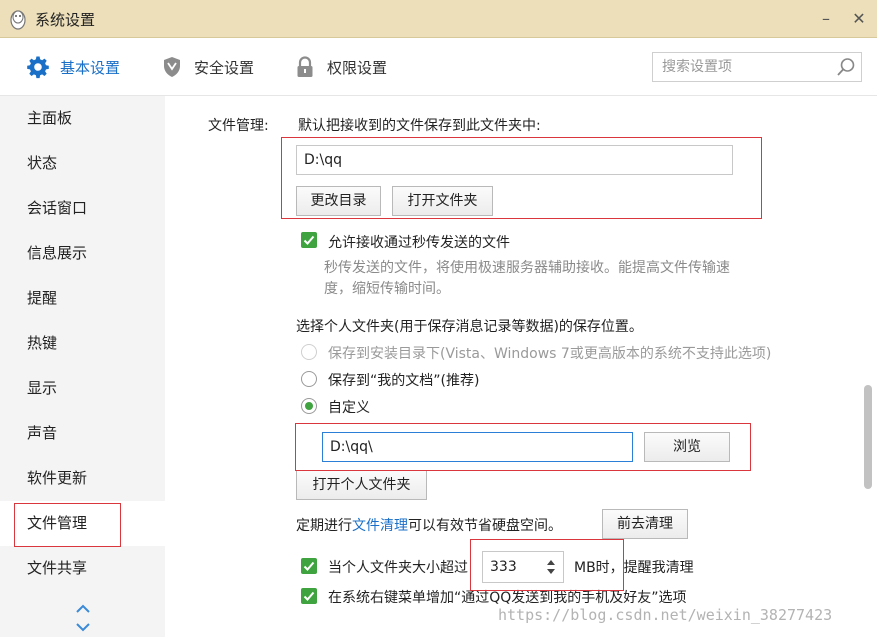  What do you see at coordinates (361, 485) in the screenshot?
I see `open-personal-folder-button: 打开个人文件夹` at bounding box center [361, 485].